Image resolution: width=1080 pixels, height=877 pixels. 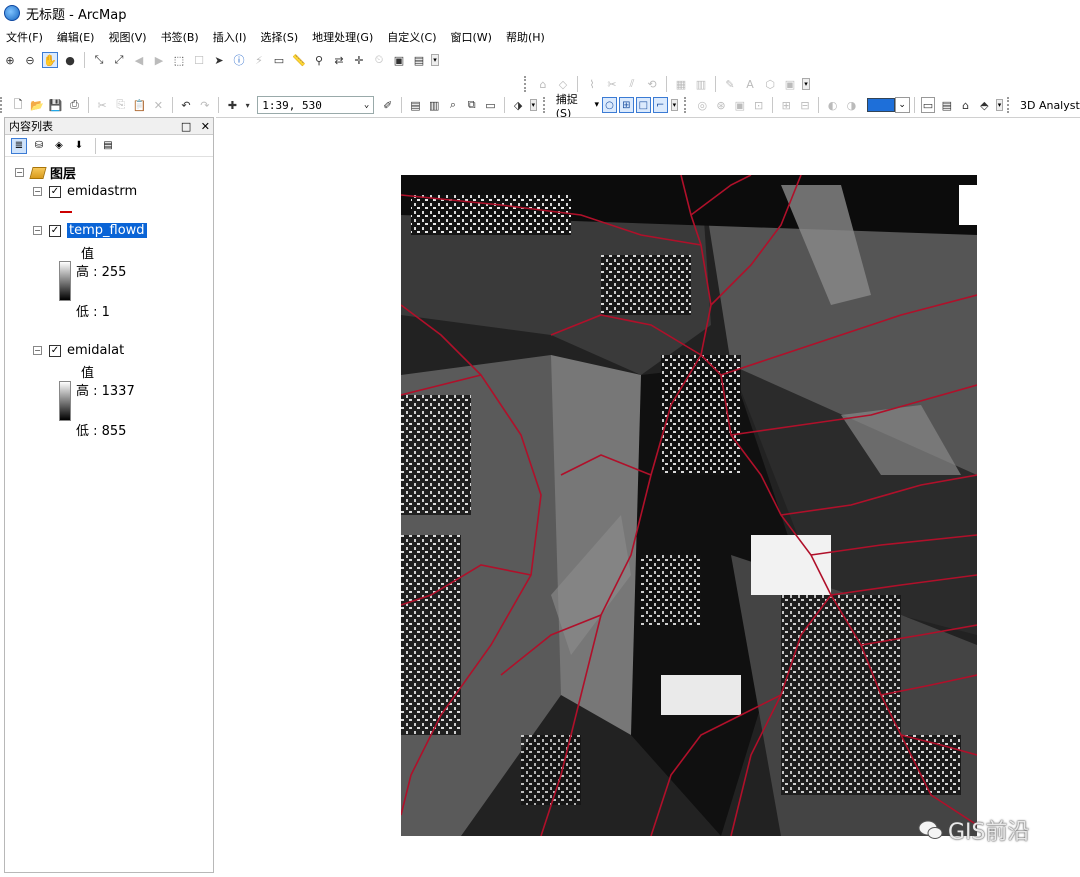 What do you see at coordinates (453, 105) in the screenshot?
I see `search-window-icon: ⌕` at bounding box center [453, 105].